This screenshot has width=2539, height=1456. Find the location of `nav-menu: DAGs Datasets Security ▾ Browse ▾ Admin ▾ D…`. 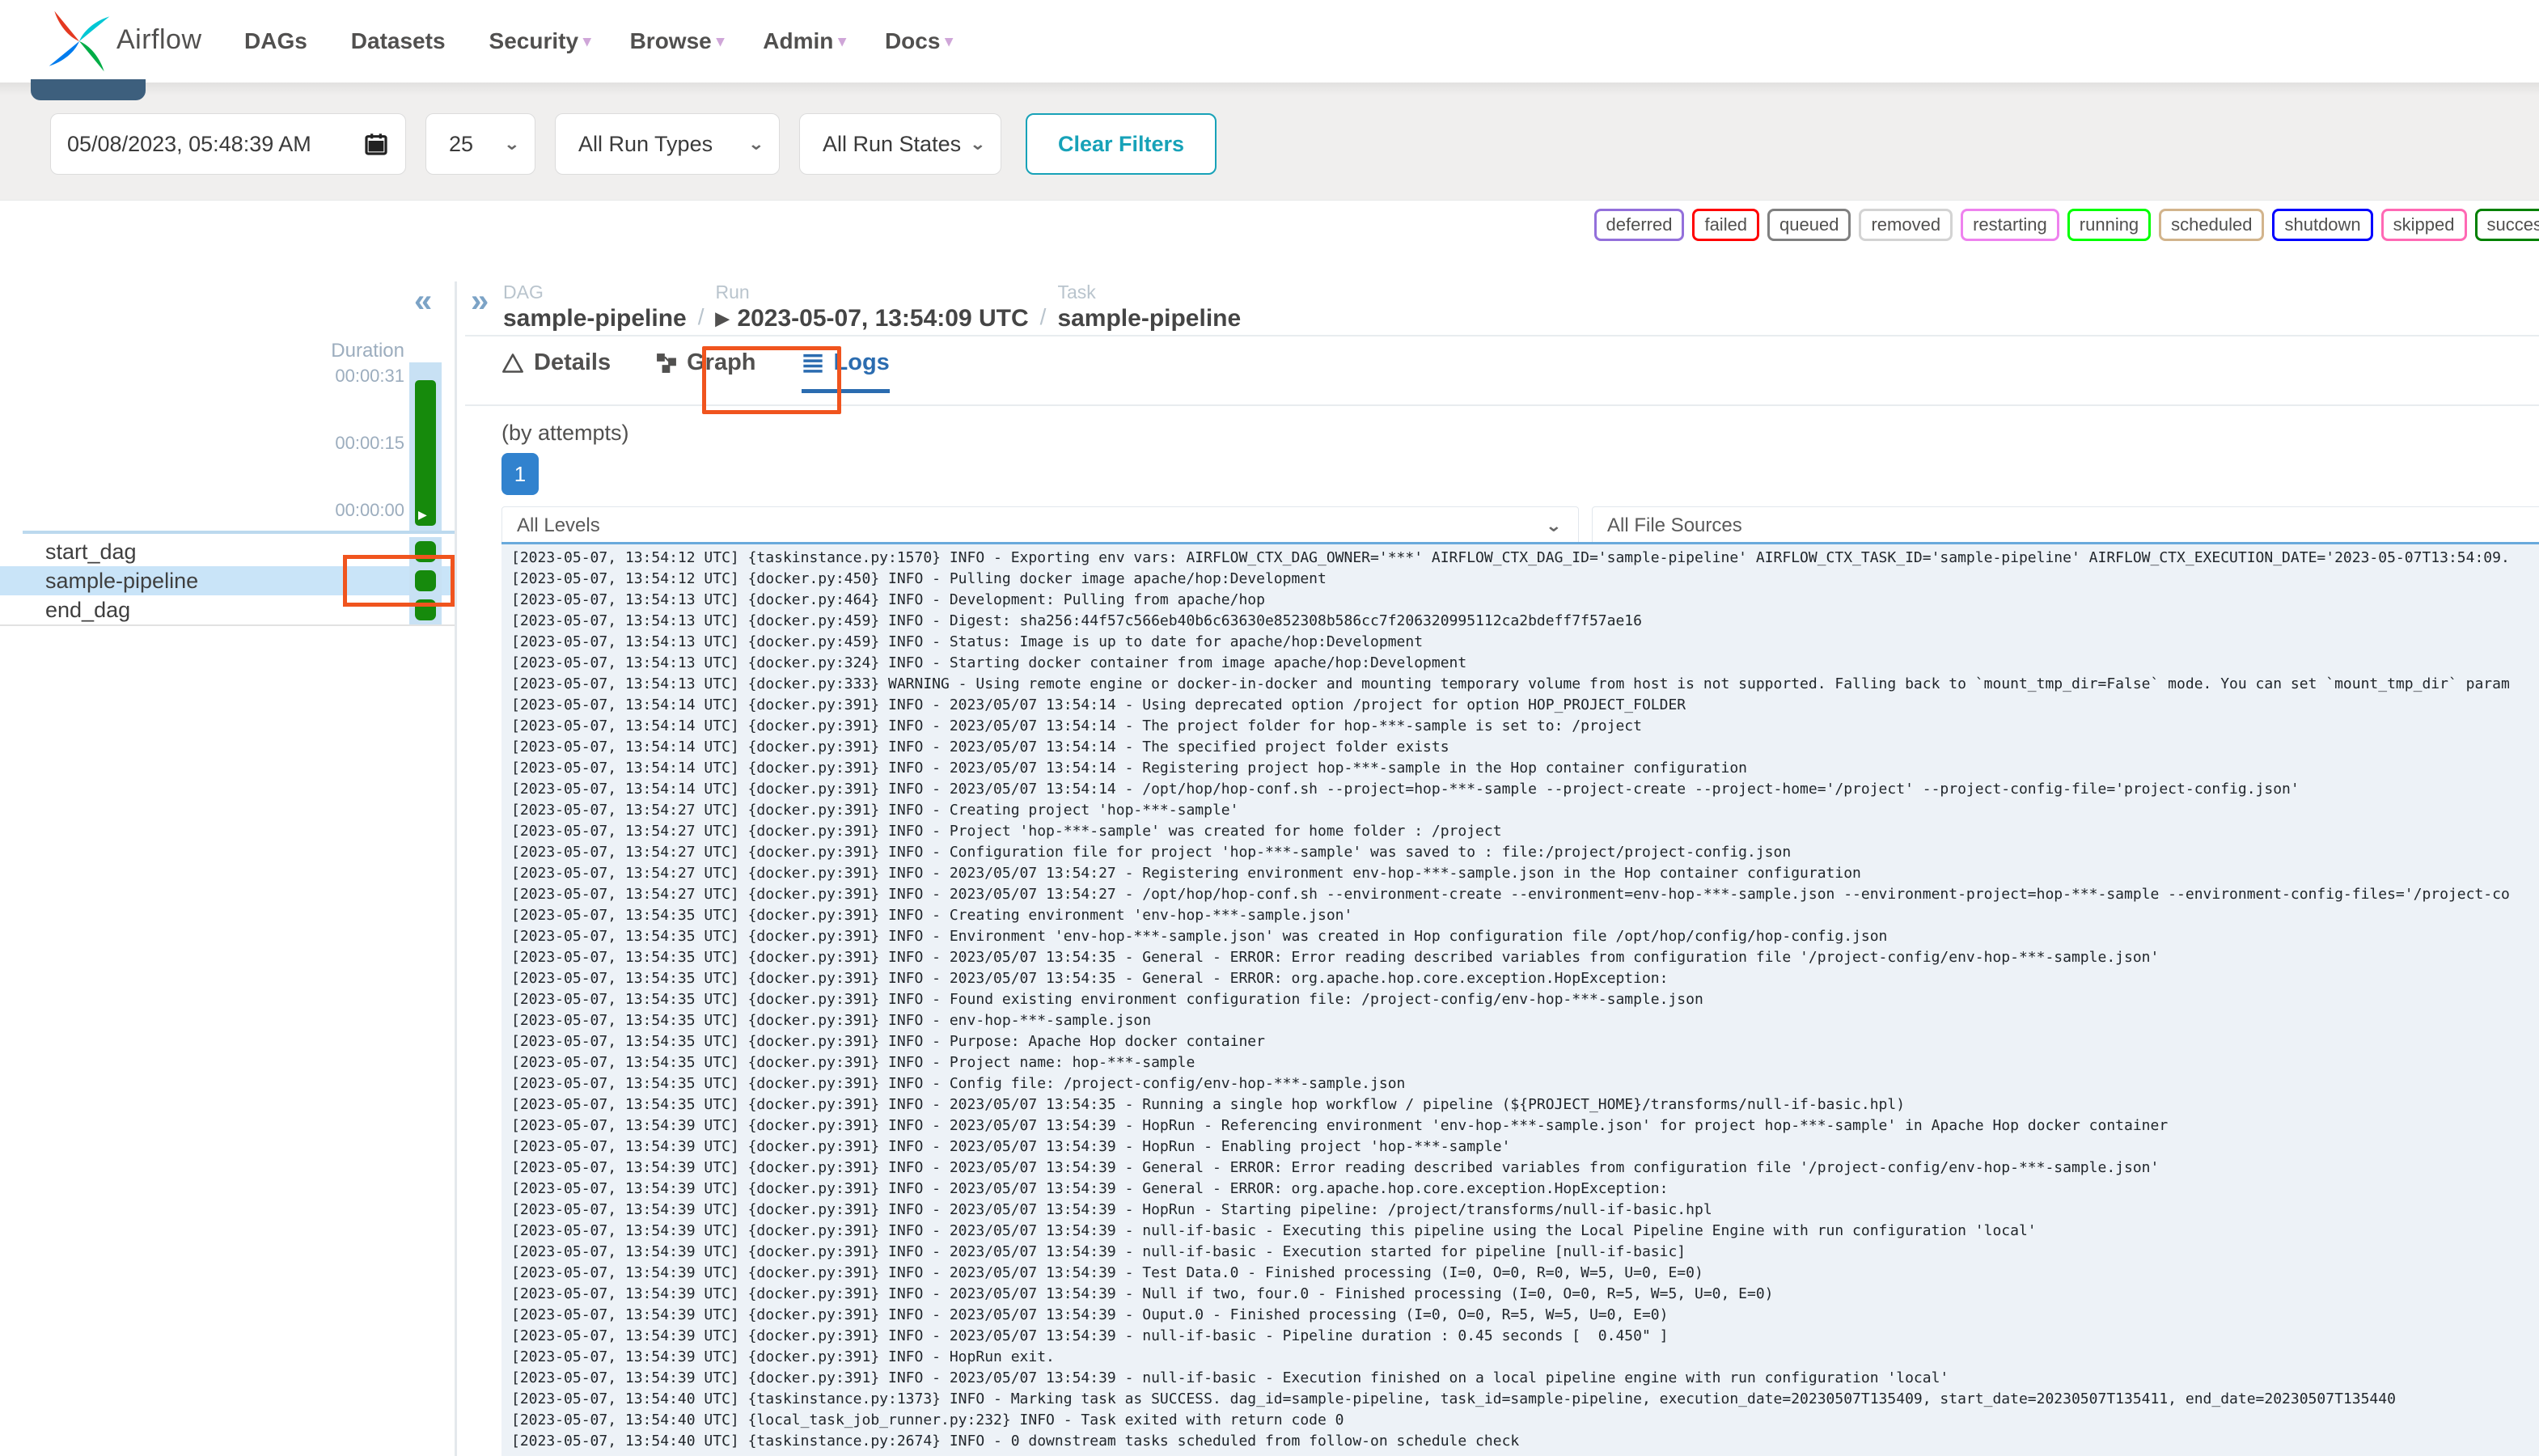

nav-menu: DAGs Datasets Security ▾ Browse ▾ Admin ▾ D… is located at coordinates (598, 41).